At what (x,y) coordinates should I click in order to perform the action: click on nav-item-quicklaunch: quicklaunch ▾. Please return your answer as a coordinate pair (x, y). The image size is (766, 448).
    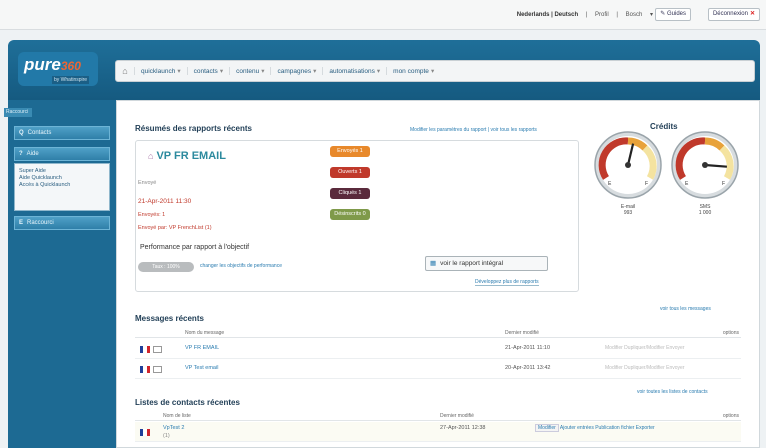
    Looking at the image, I should click on (160, 71).